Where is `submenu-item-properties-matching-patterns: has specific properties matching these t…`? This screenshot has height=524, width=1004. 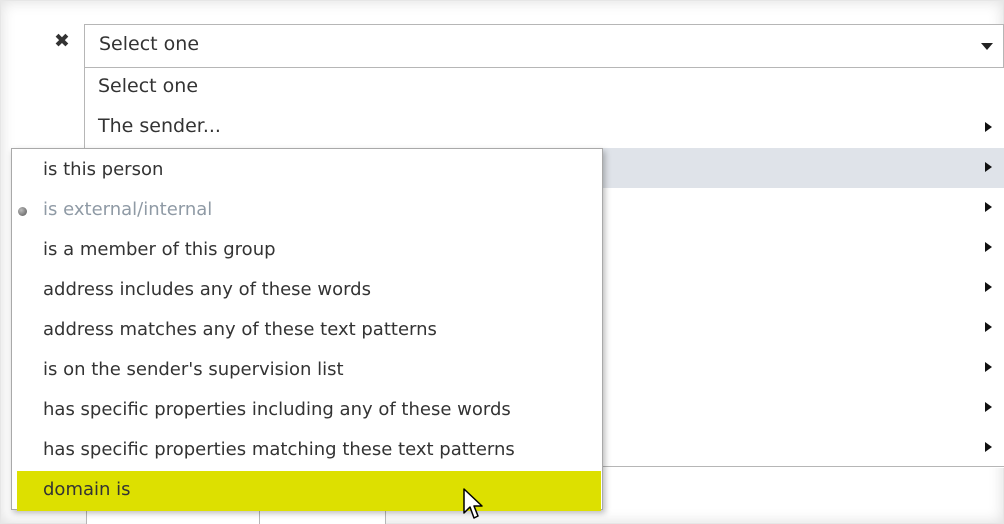 submenu-item-properties-matching-patterns: has specific properties matching these t… is located at coordinates (307, 451).